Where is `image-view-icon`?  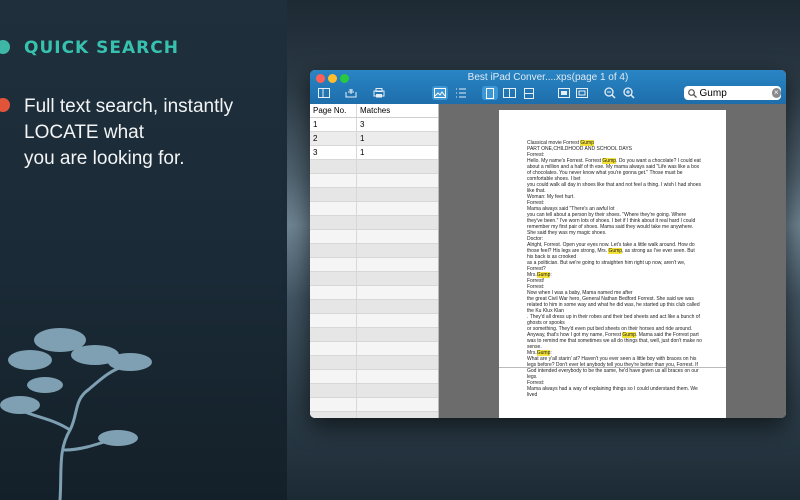
image-view-icon is located at coordinates (440, 93).